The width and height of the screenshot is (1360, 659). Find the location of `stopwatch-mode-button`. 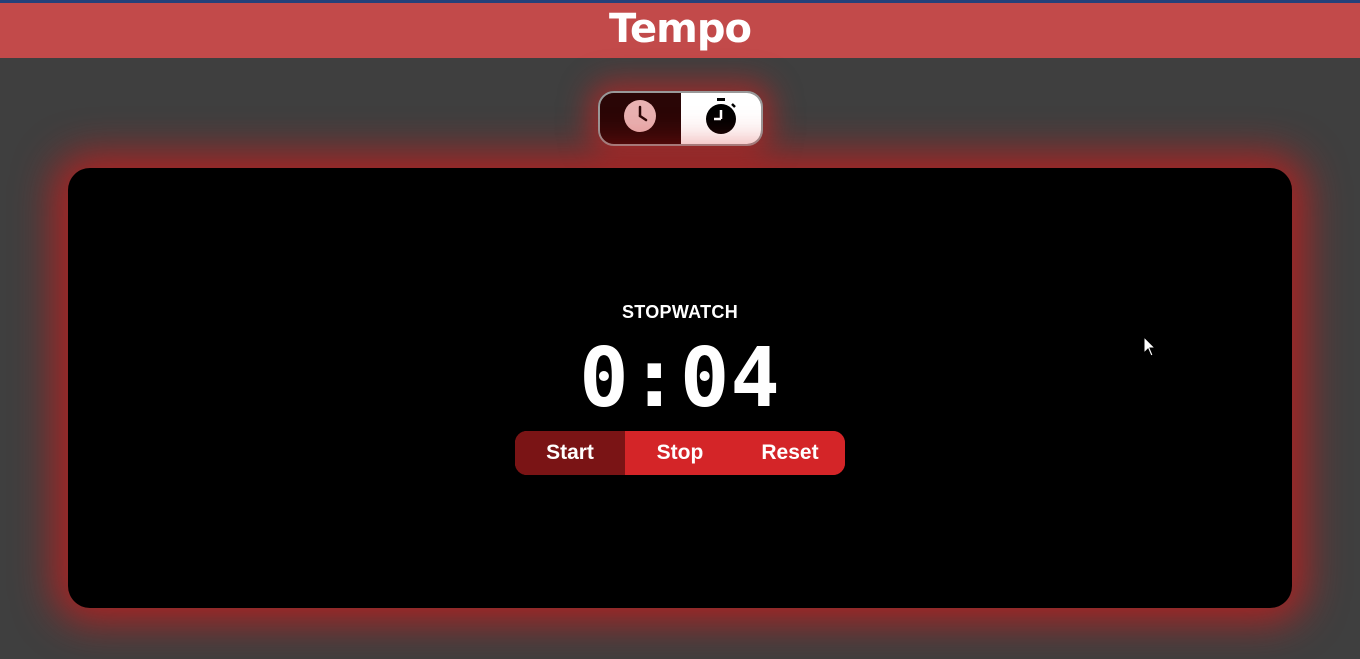

stopwatch-mode-button is located at coordinates (720, 118).